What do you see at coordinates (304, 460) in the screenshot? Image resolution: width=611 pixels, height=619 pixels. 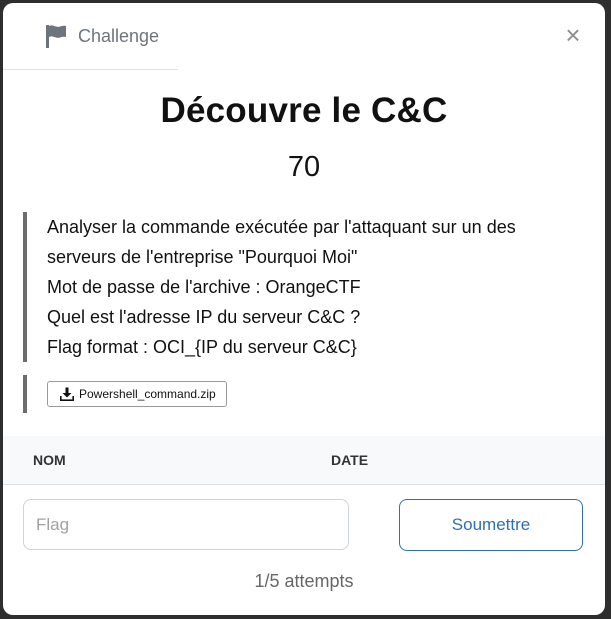 I see `solves-table-header: NOM DATE` at bounding box center [304, 460].